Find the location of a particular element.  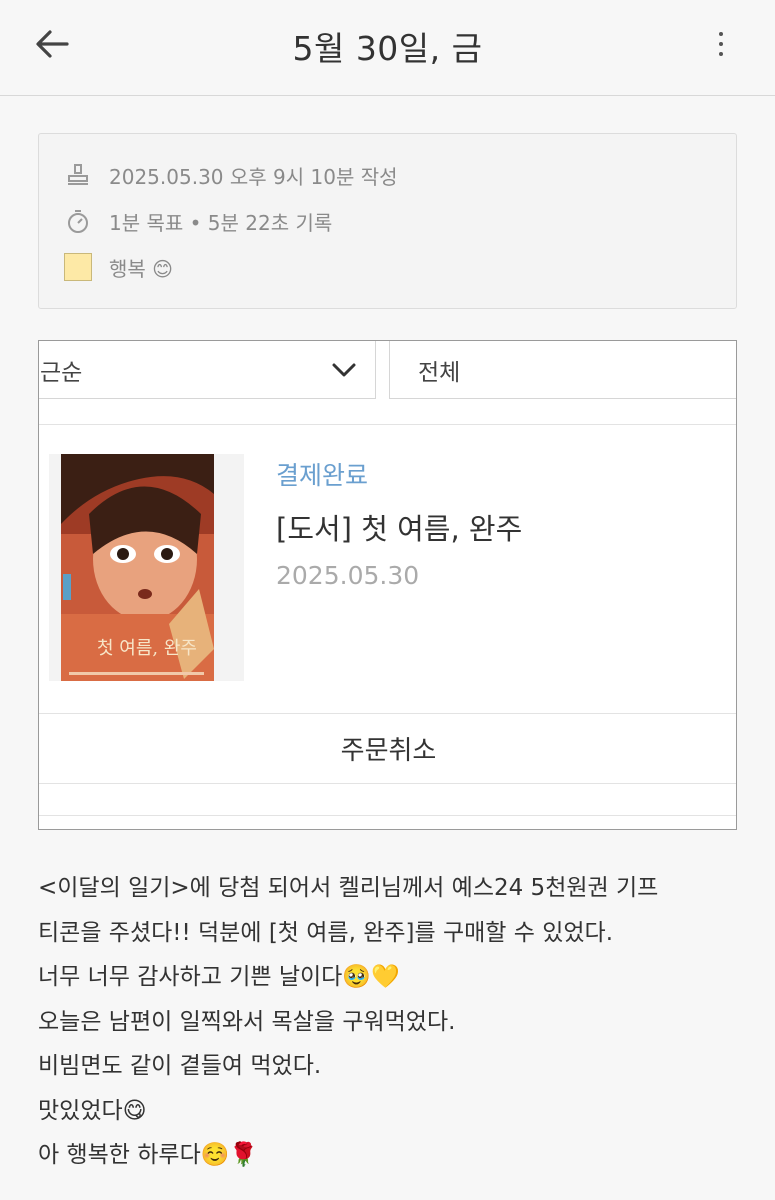

filter-value: 전체 is located at coordinates (439, 372).